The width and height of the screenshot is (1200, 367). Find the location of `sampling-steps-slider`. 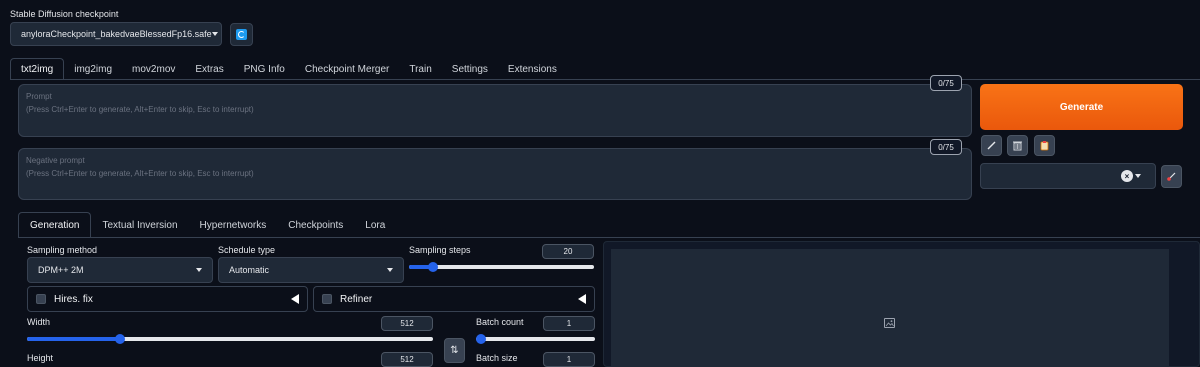

sampling-steps-slider is located at coordinates (501, 267).